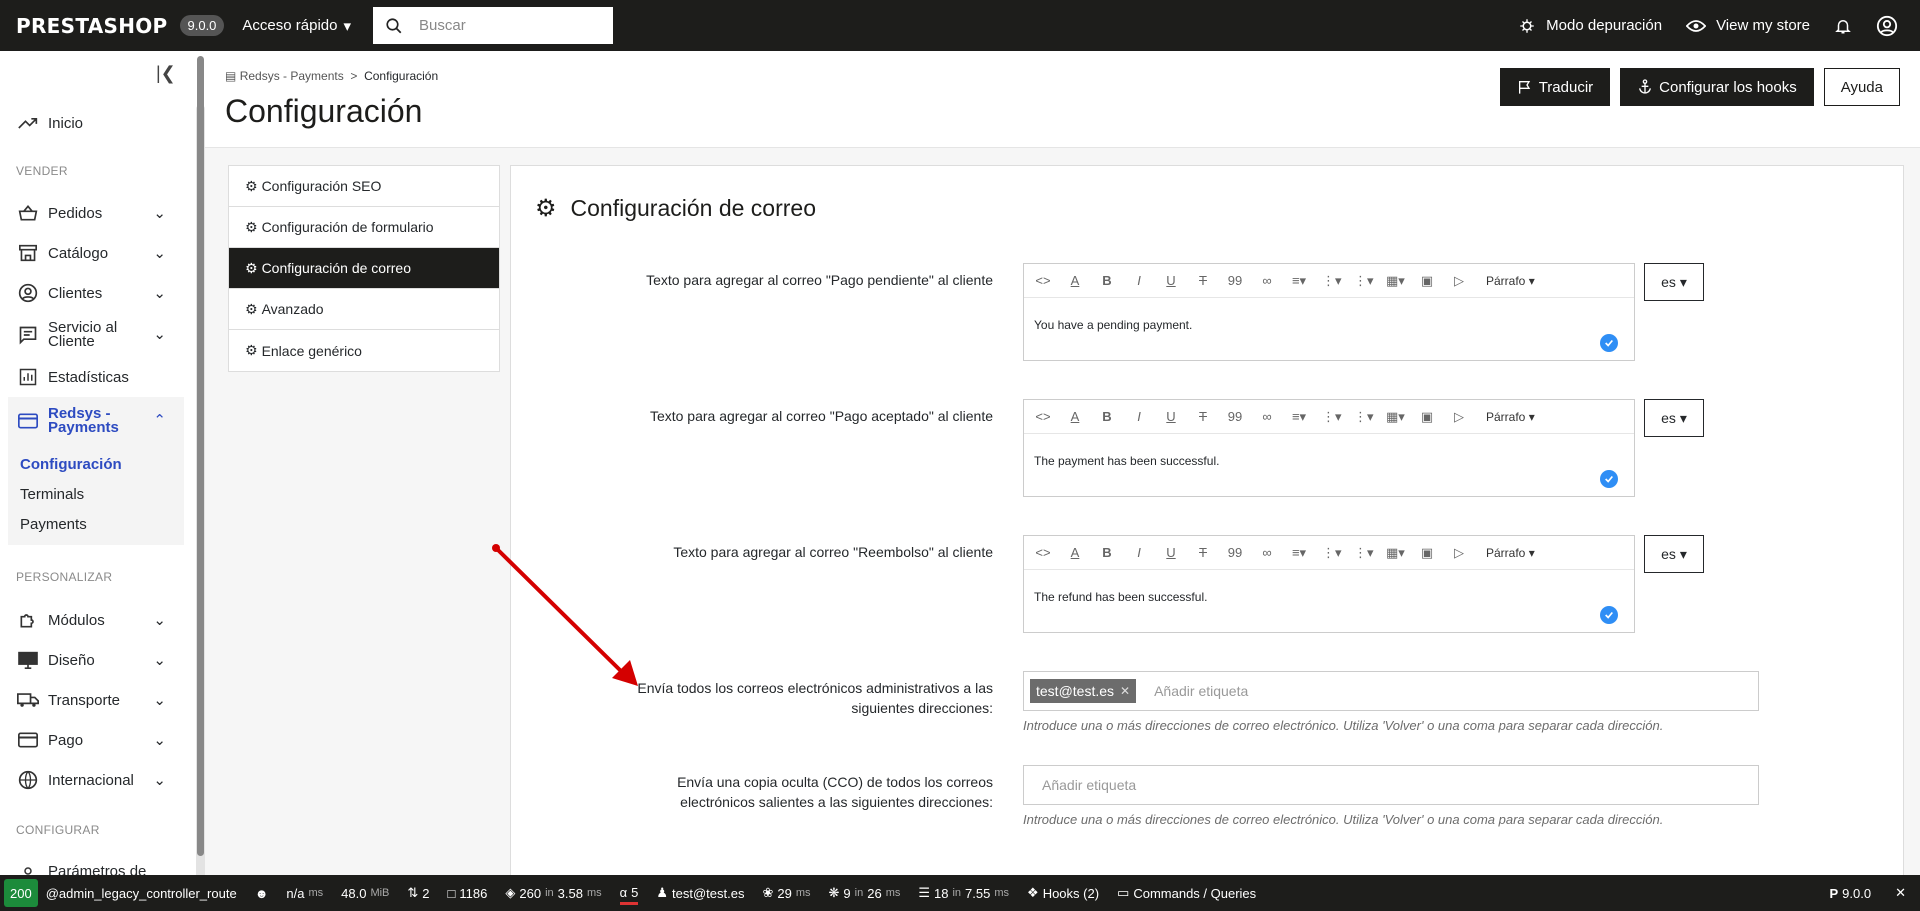 The height and width of the screenshot is (911, 1920). What do you see at coordinates (865, 893) in the screenshot?
I see `listeners-item: ❋ 9 in 26 ms` at bounding box center [865, 893].